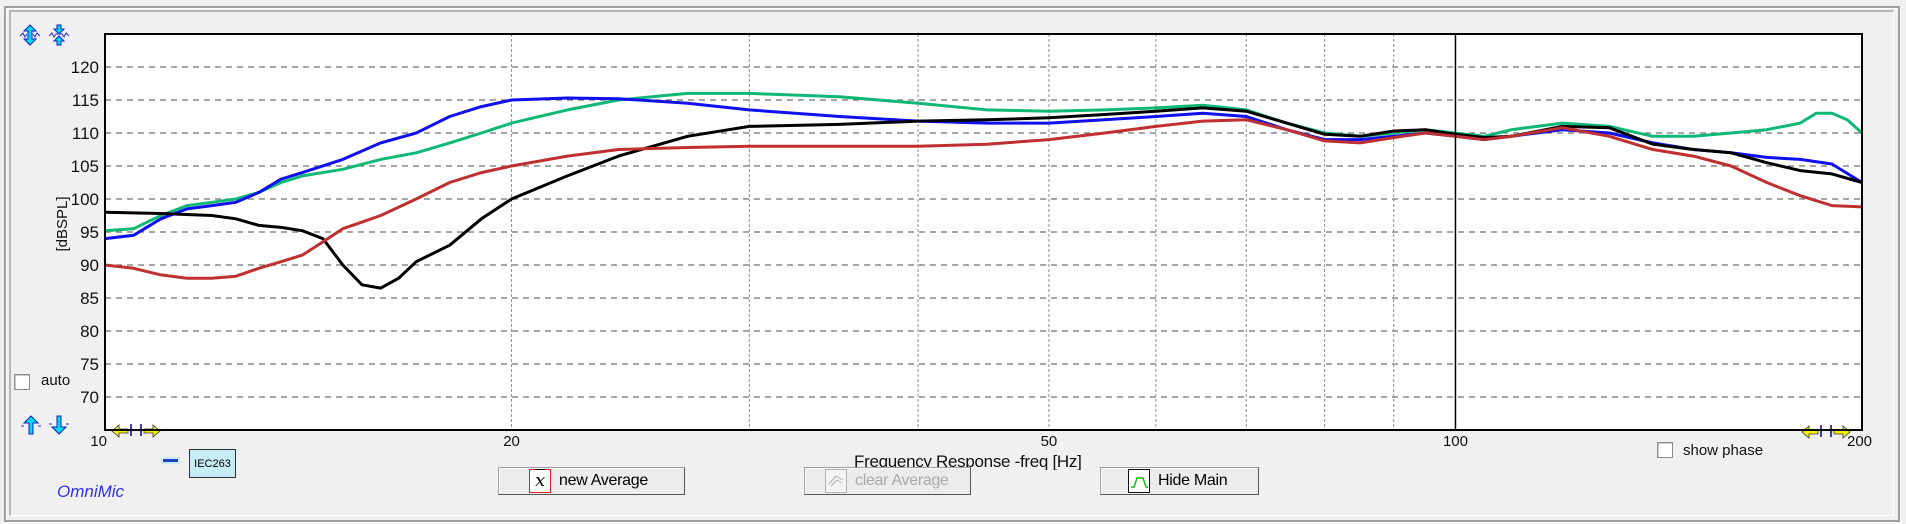  I want to click on scroll-down-button, so click(59, 425).